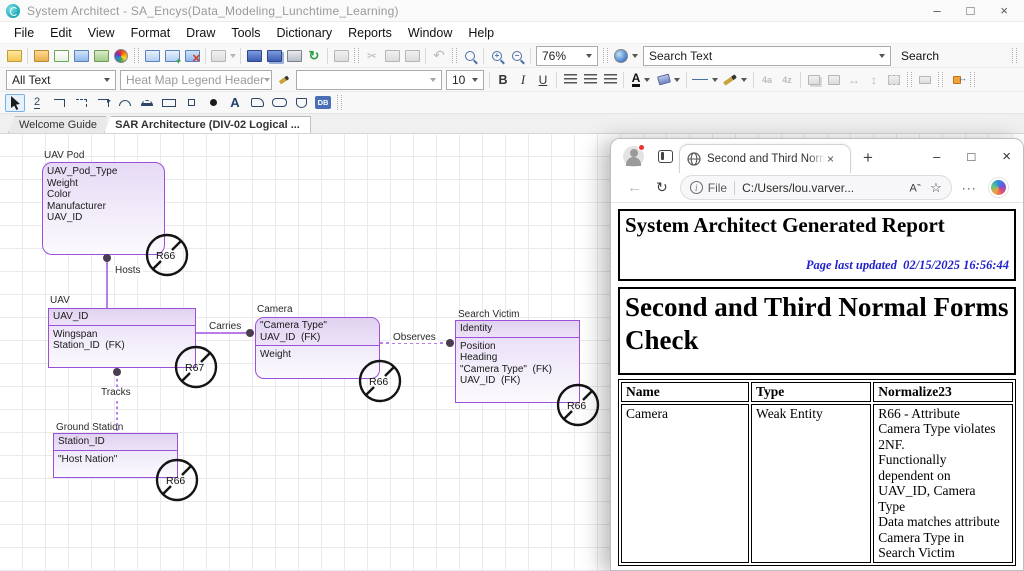  What do you see at coordinates (814, 80) in the screenshot?
I see `group-icon` at bounding box center [814, 80].